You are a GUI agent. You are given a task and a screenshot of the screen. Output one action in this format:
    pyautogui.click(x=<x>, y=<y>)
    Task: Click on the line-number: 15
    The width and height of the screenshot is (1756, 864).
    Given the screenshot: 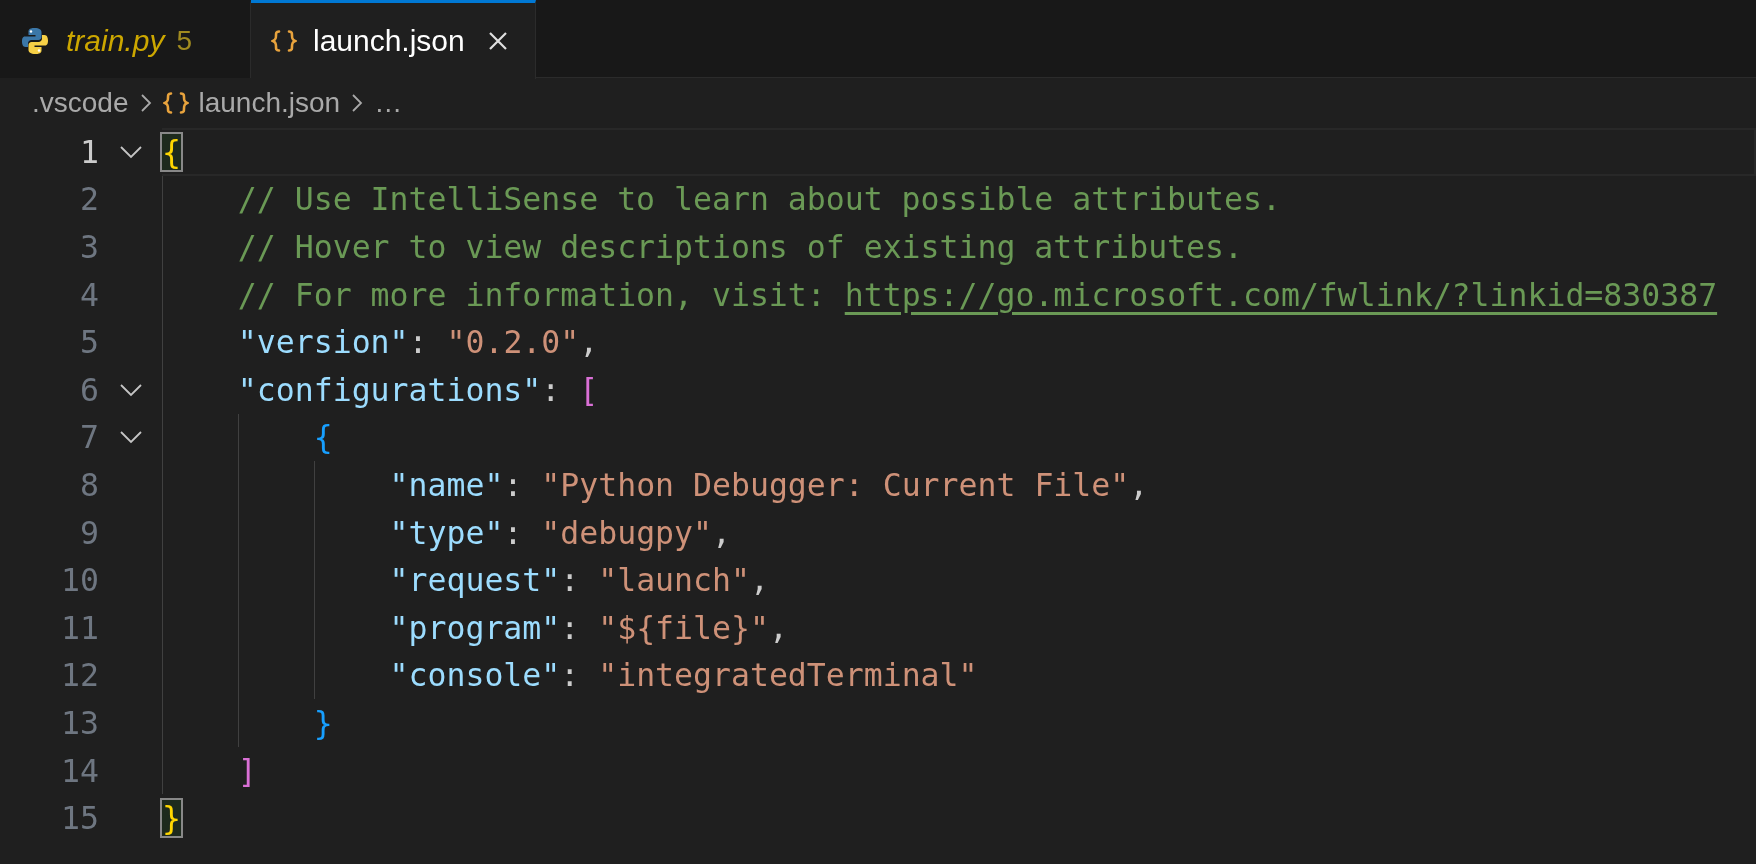 What is the action you would take?
    pyautogui.click(x=79, y=818)
    